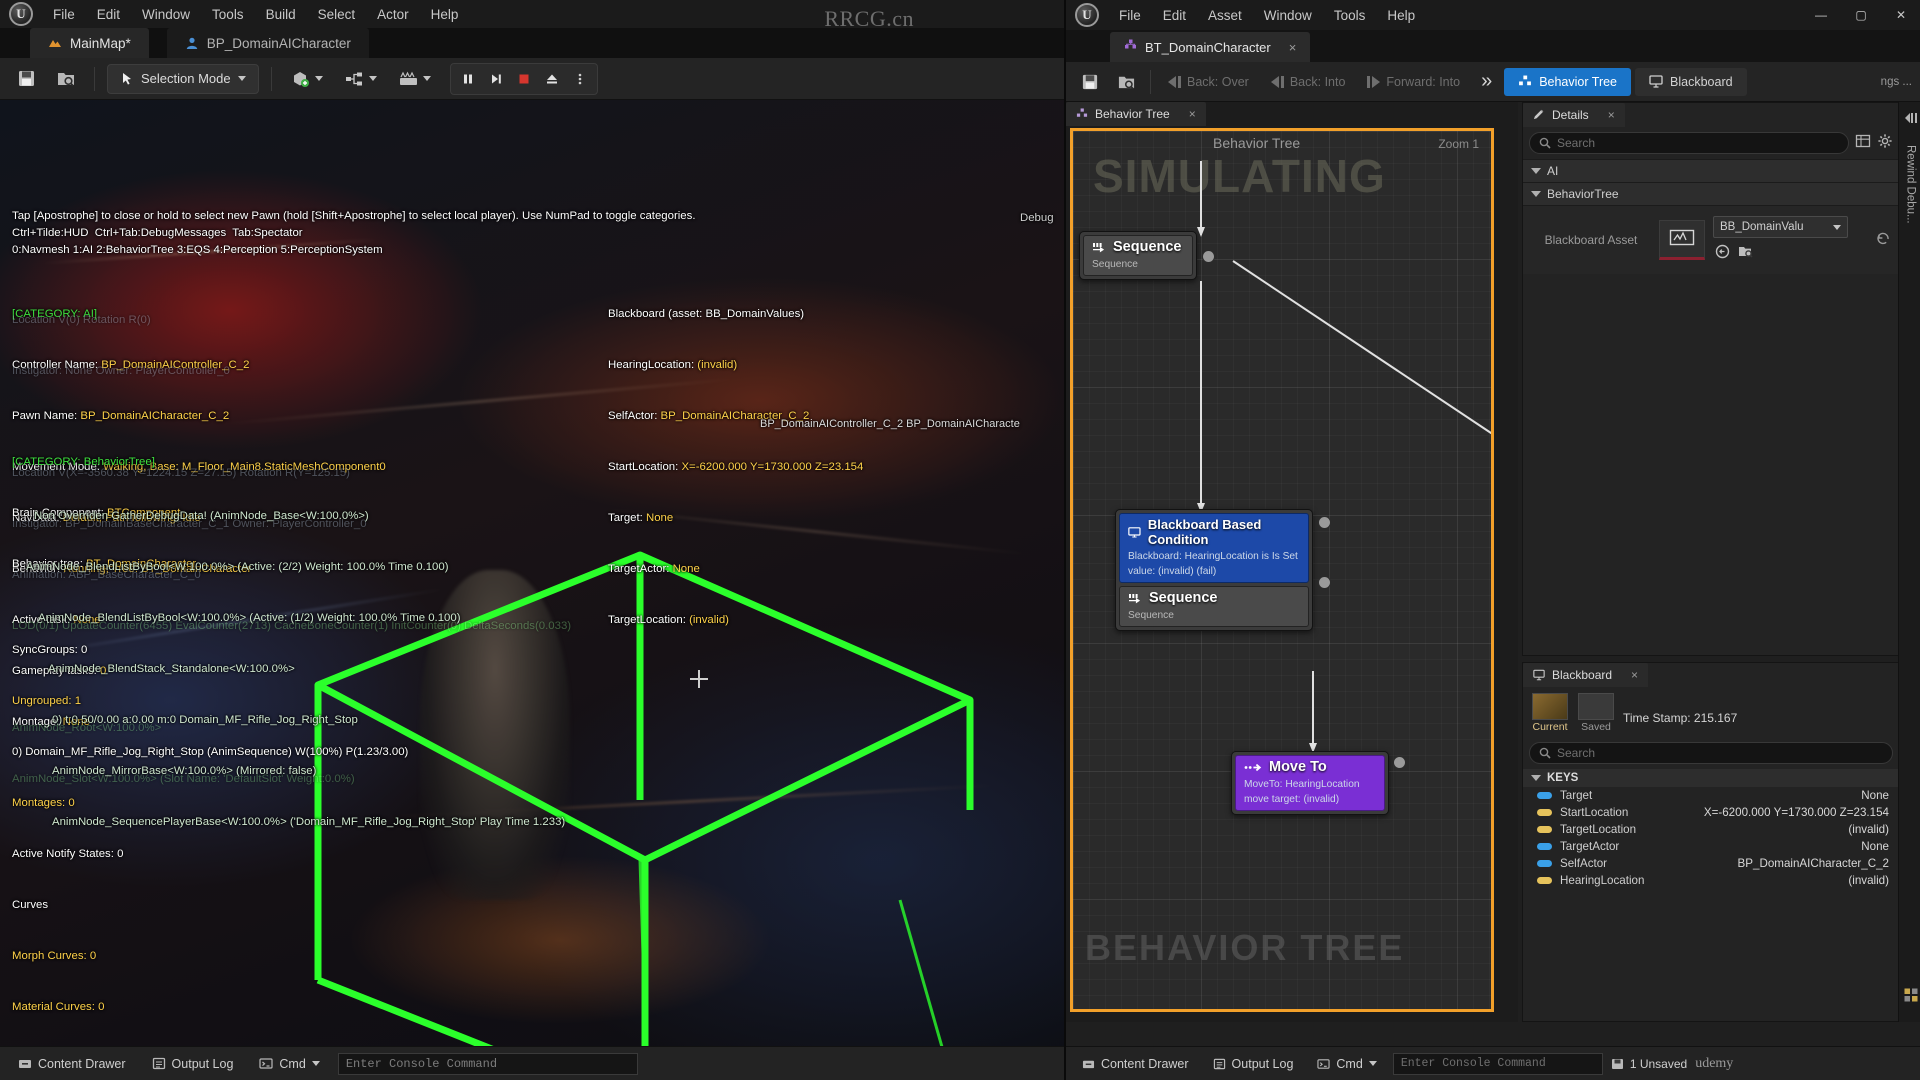  I want to click on tab-mainmap: MainMap*, so click(89, 43).